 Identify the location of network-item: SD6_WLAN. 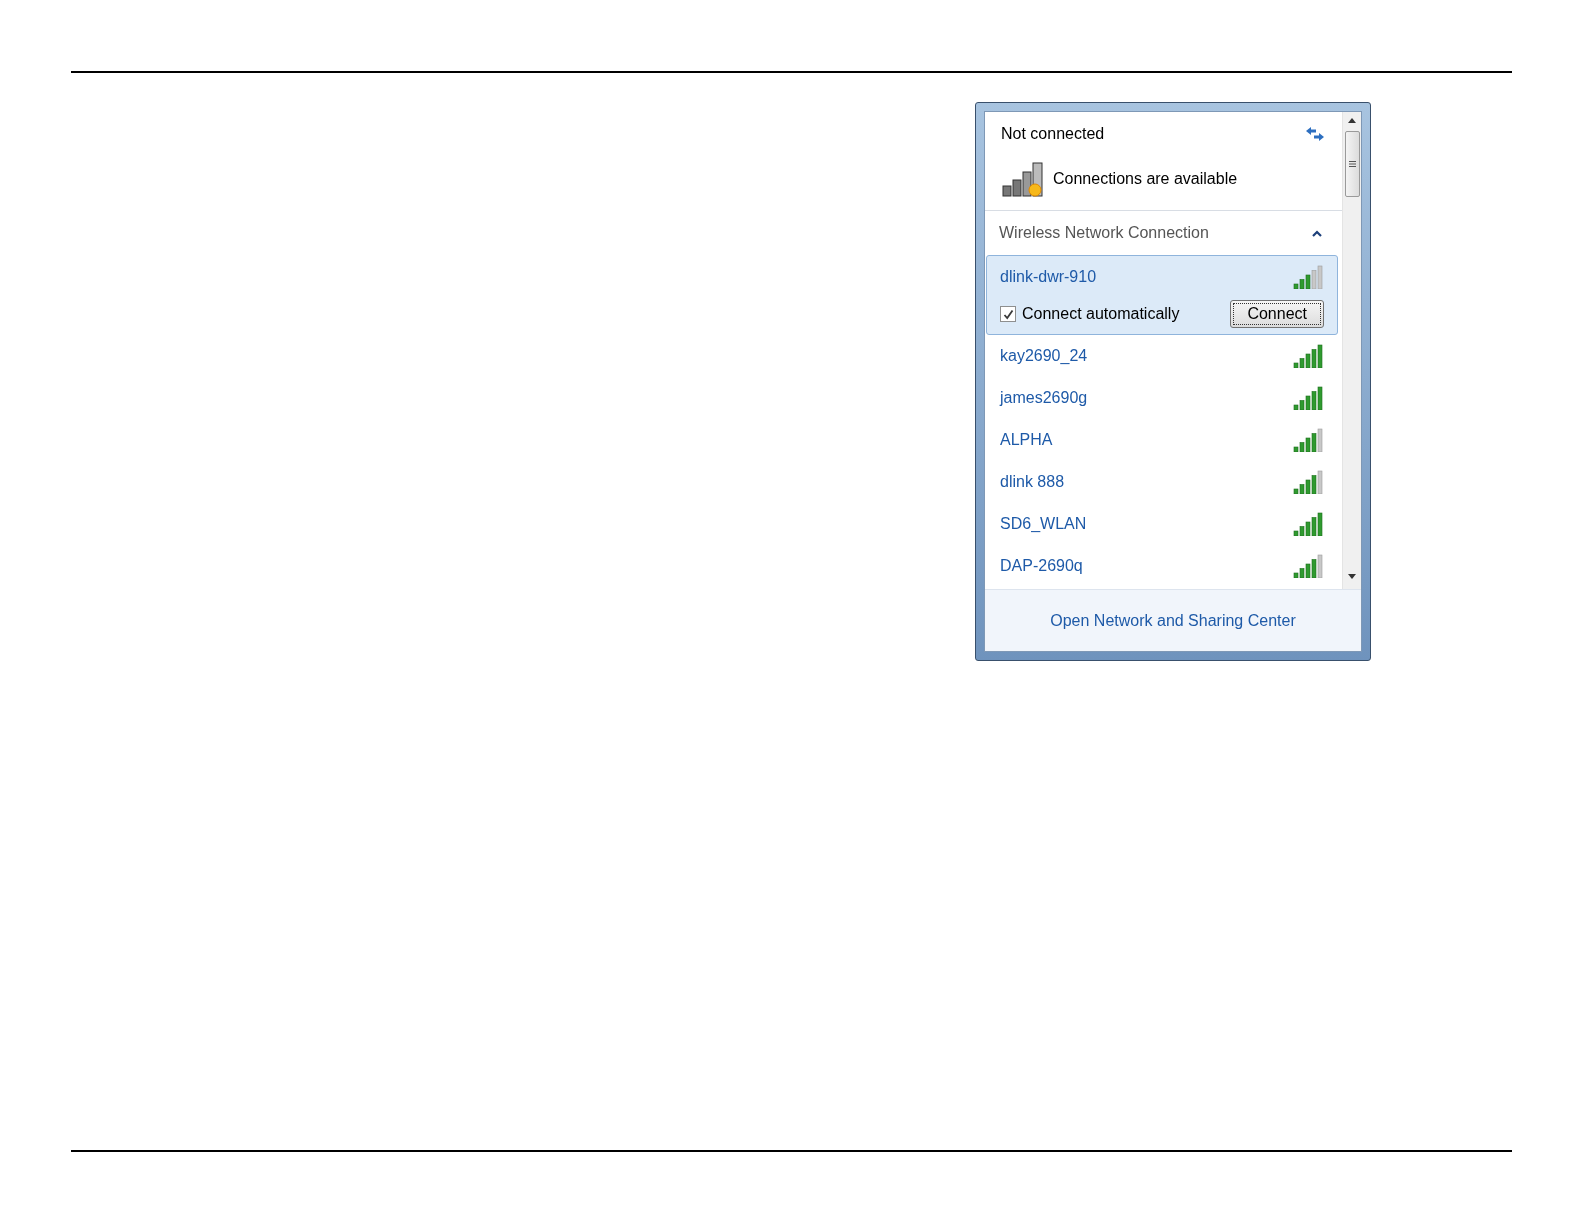
(1162, 524).